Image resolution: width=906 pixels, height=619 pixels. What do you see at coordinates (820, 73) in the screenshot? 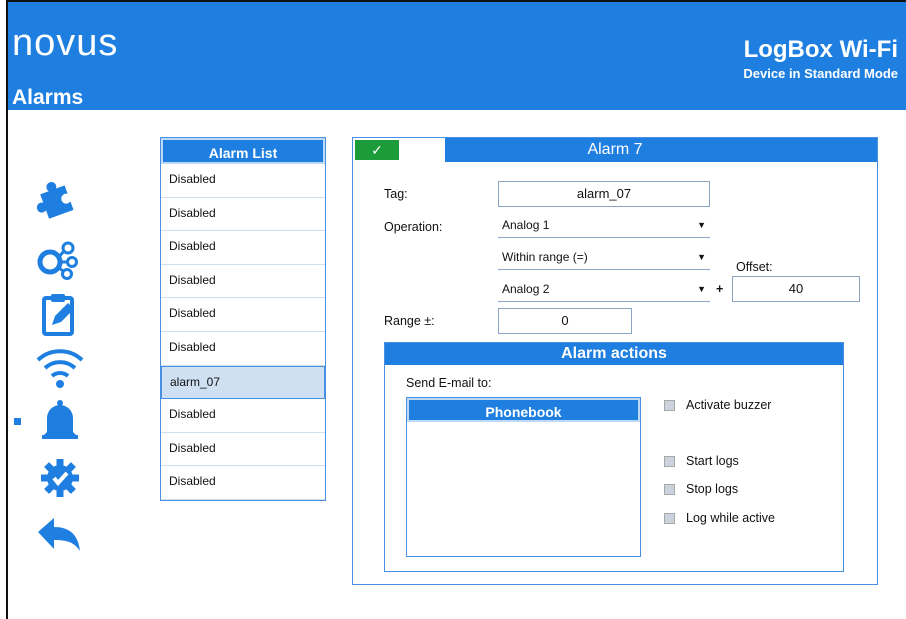
I see `device-mode: Device in Standard Mode` at bounding box center [820, 73].